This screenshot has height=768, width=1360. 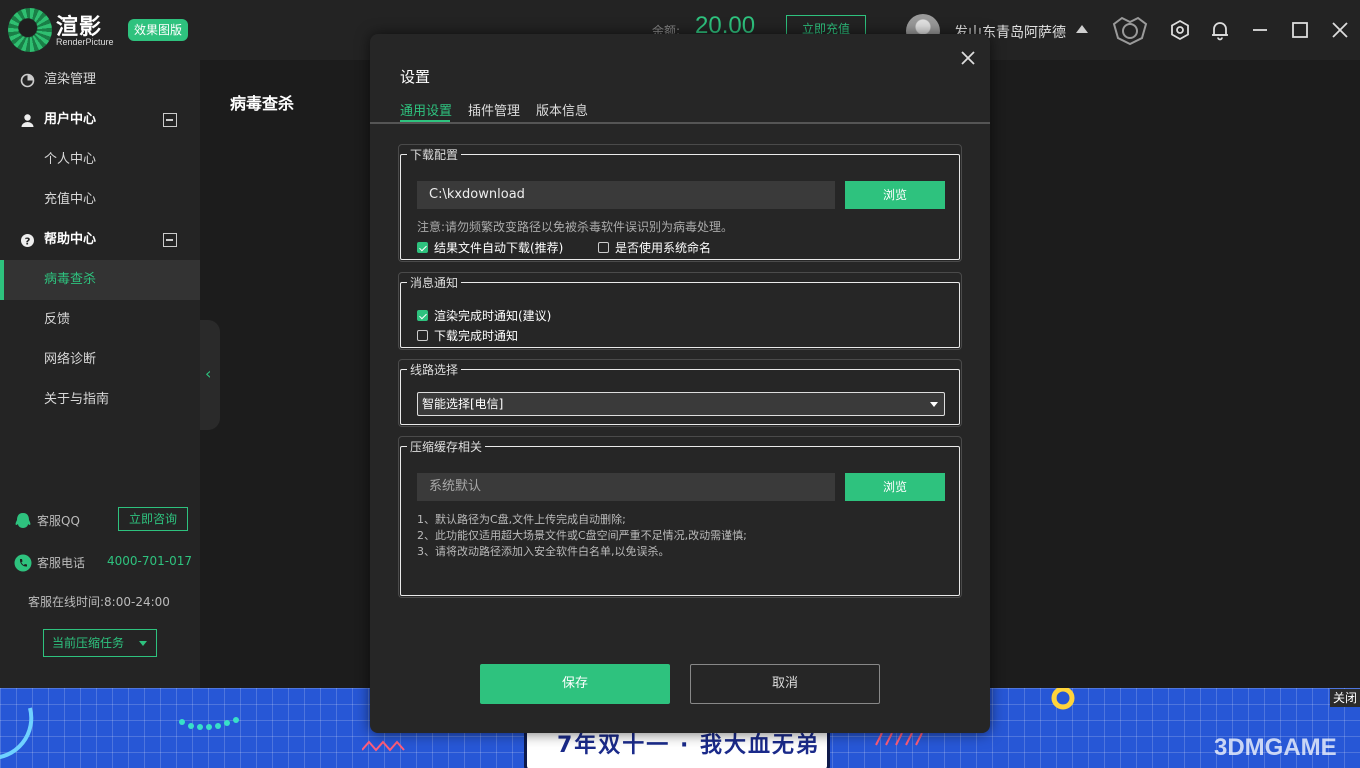 I want to click on sidebar-item-label: 网络诊断, so click(x=70, y=359).